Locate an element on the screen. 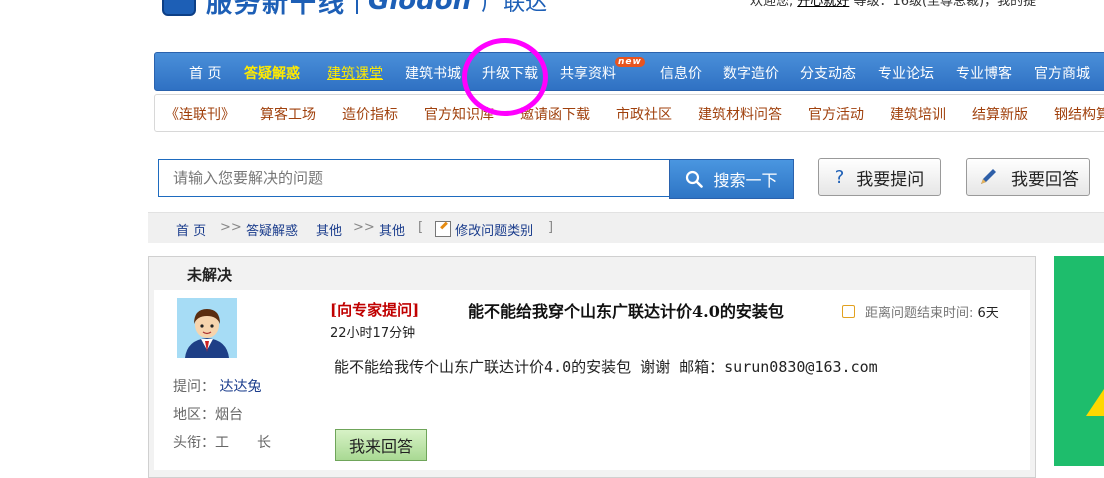 The image size is (1104, 478). nav-digital-cost: 数字造价 is located at coordinates (751, 73).